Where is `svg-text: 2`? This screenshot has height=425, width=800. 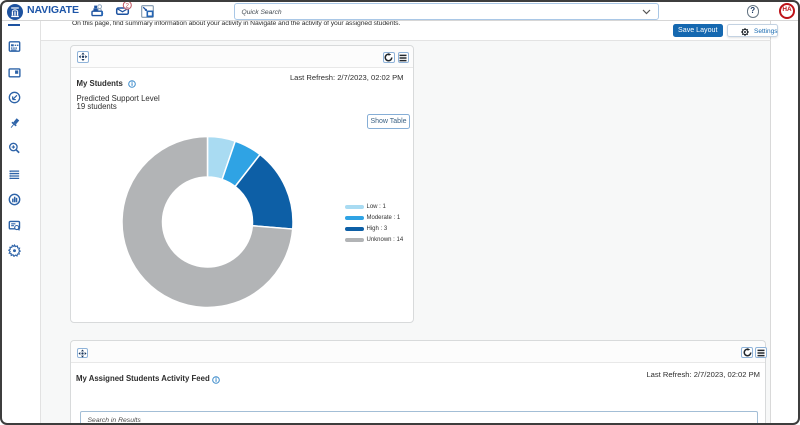 svg-text: 2 is located at coordinates (127, 5).